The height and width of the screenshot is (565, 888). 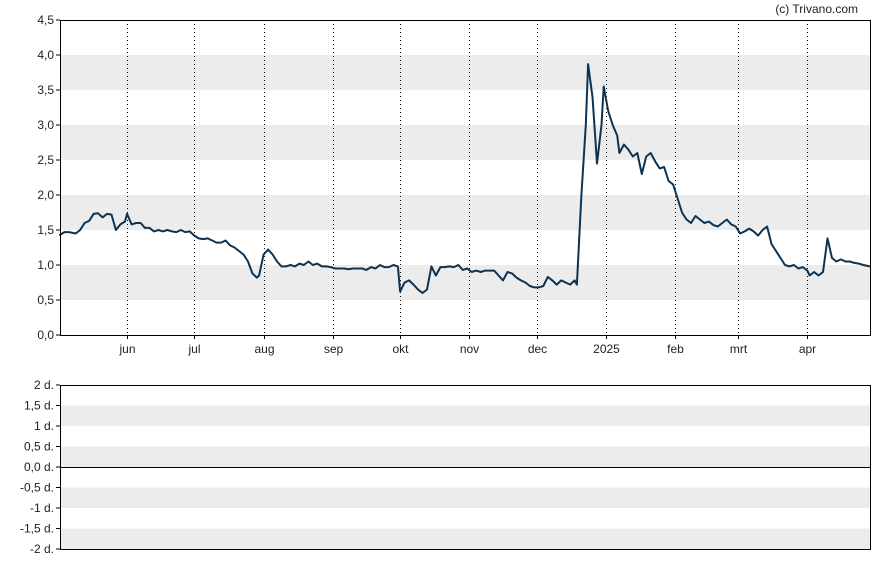 What do you see at coordinates (48, 177) in the screenshot?
I see `price-chart-y-ticks: 0,0 0,5 1,0 1,5 2,0 2,5 3,0 3,5 4,0 4,5` at bounding box center [48, 177].